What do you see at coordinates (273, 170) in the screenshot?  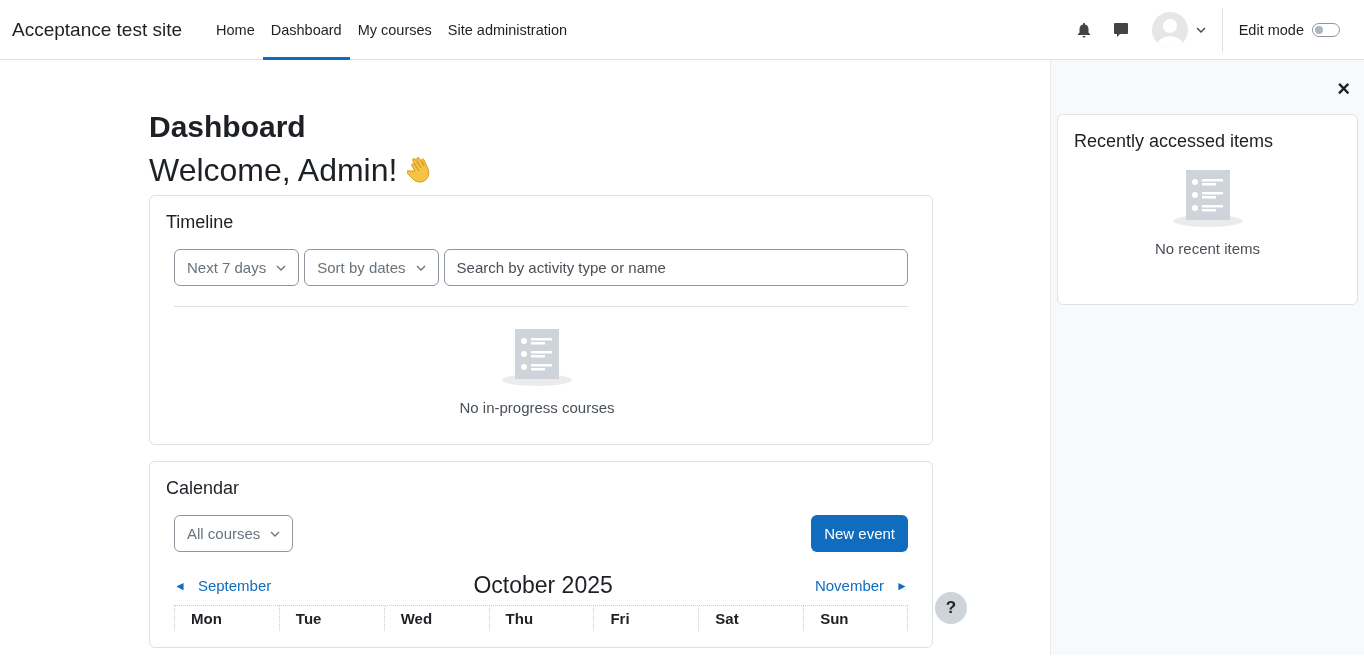 I see `welcome-heading: Welcome, Admin!` at bounding box center [273, 170].